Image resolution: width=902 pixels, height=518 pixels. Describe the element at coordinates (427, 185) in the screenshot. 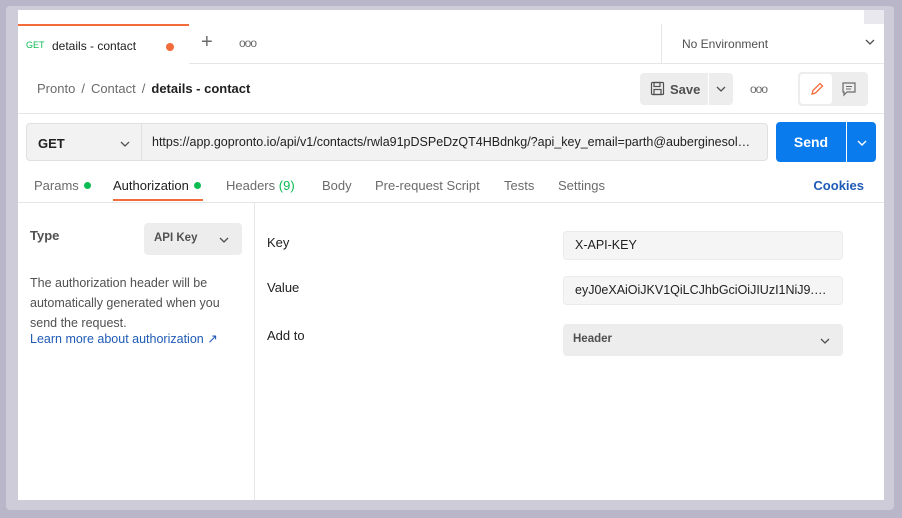

I see `tab-prerequest-script: Pre-request Script` at that location.